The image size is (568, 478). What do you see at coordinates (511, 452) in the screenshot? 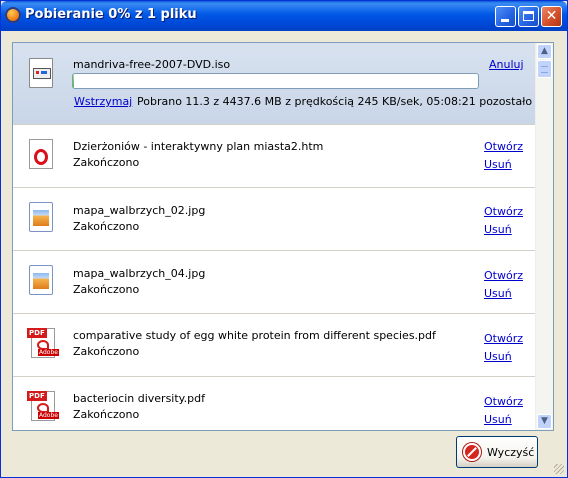
I see `clear-button-label: Wyczyść` at bounding box center [511, 452].